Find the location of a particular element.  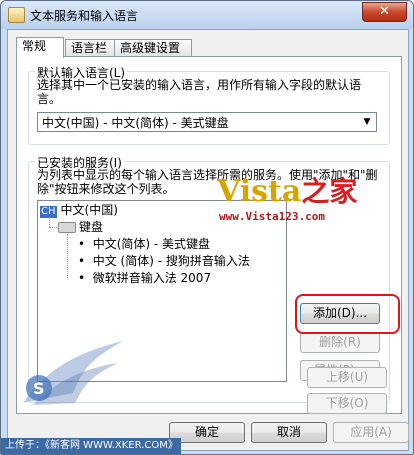

default-language-select: 中文(中国) - 中文(简体) - 美式键盘 ▼ is located at coordinates (207, 122).